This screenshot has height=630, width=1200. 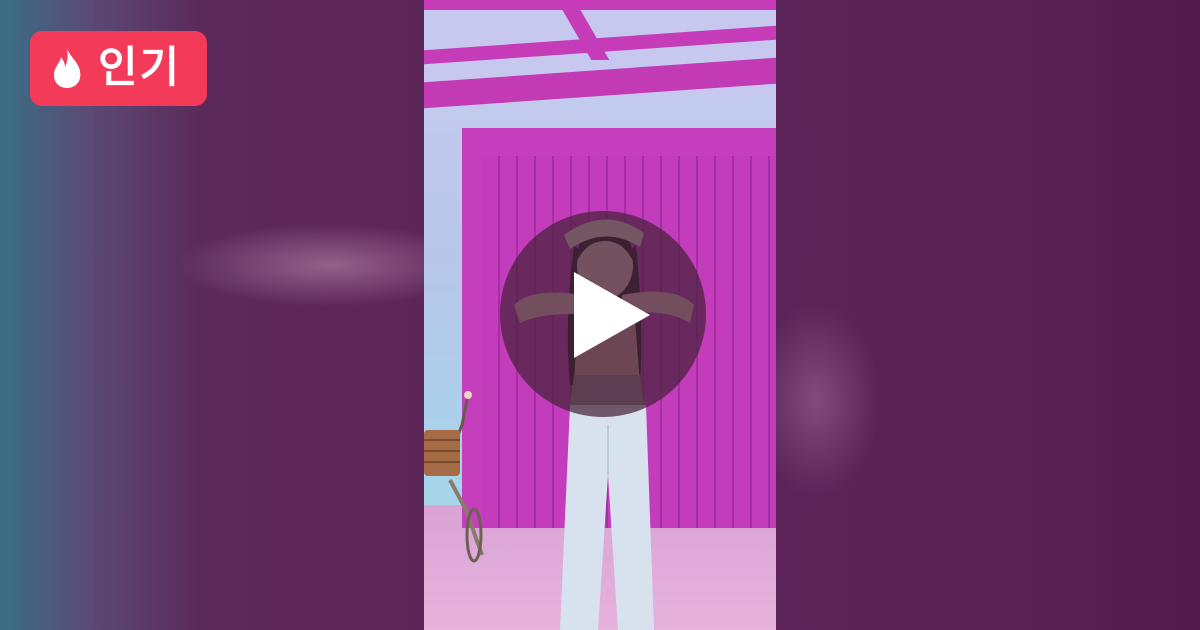 I want to click on bicycle, so click(x=454, y=477).